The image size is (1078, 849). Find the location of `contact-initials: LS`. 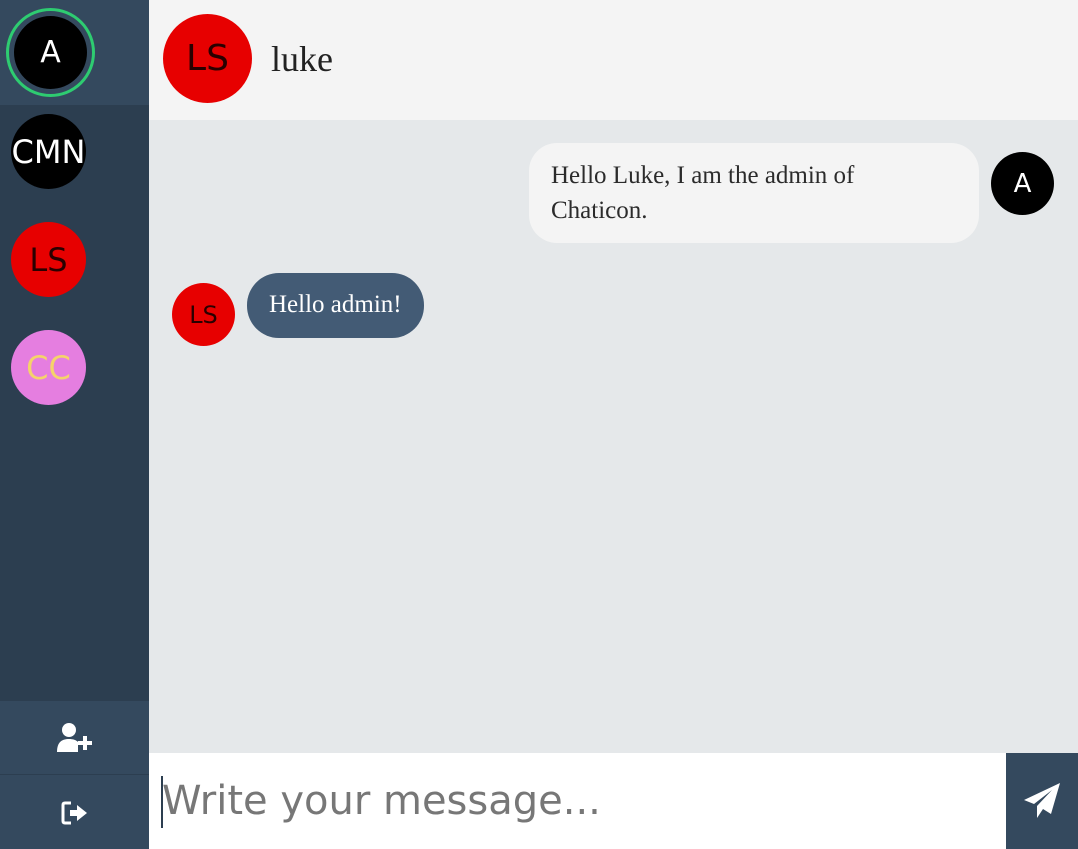

contact-initials: LS is located at coordinates (48, 259).